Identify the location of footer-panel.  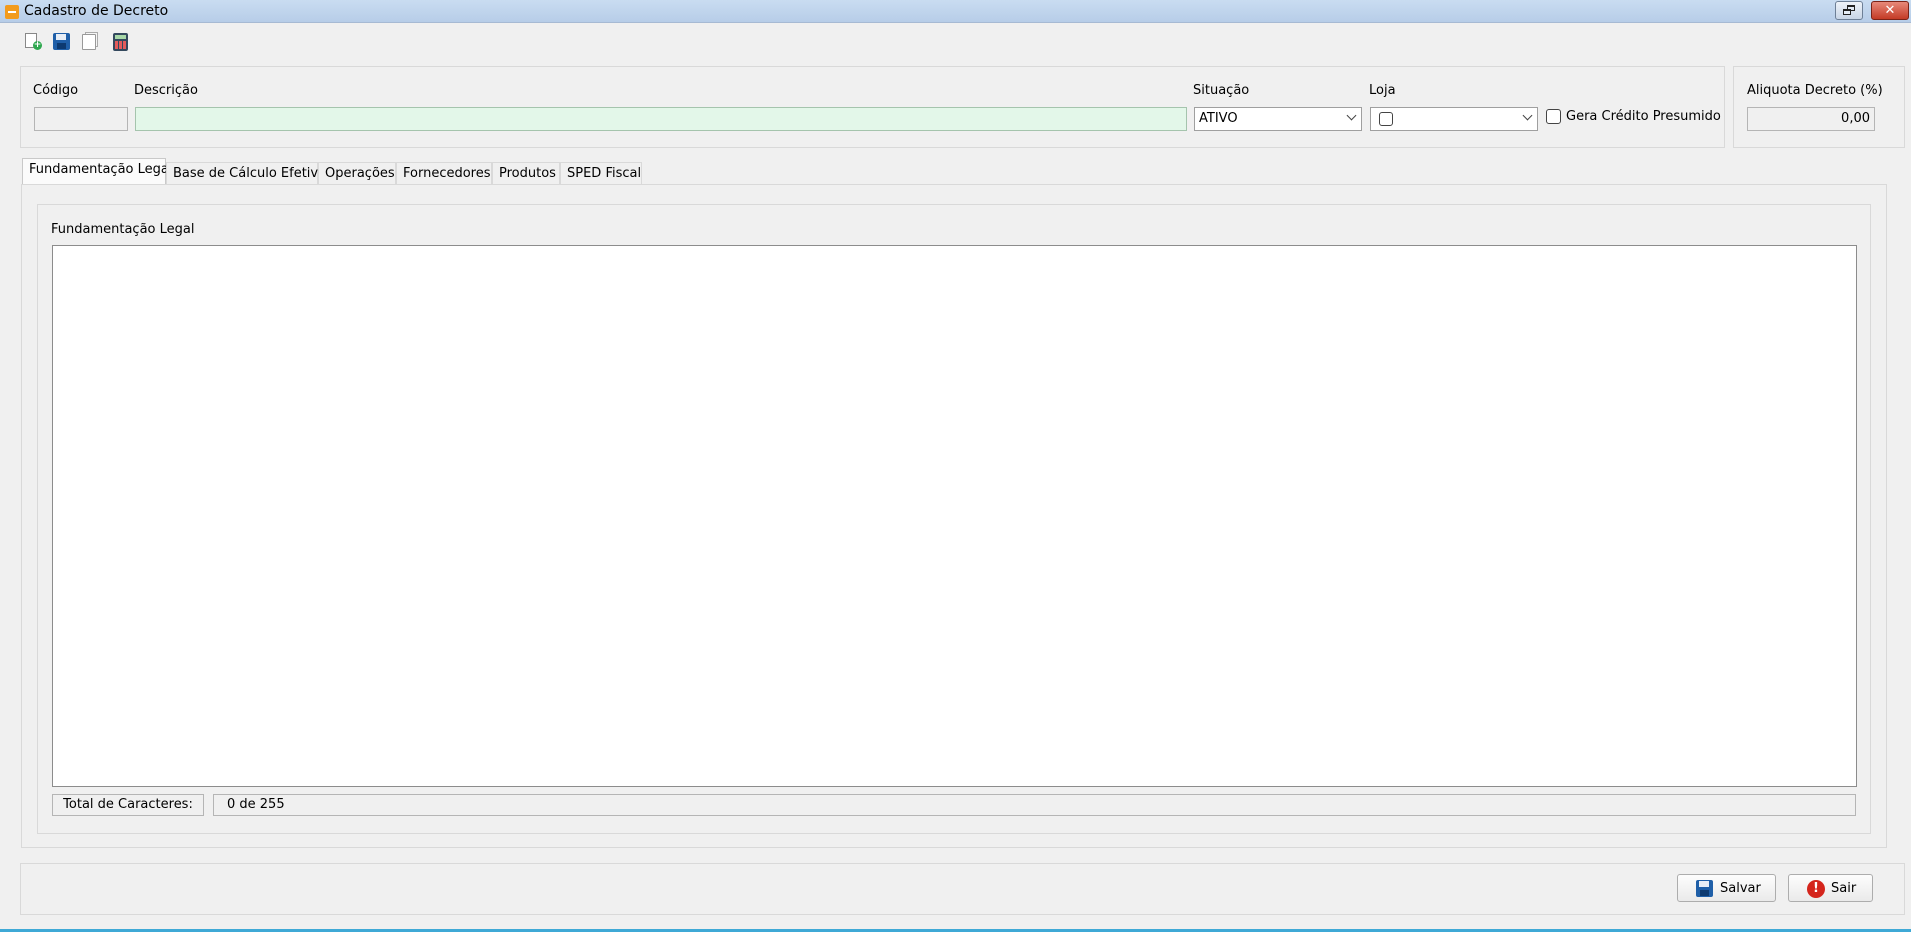
(962, 889).